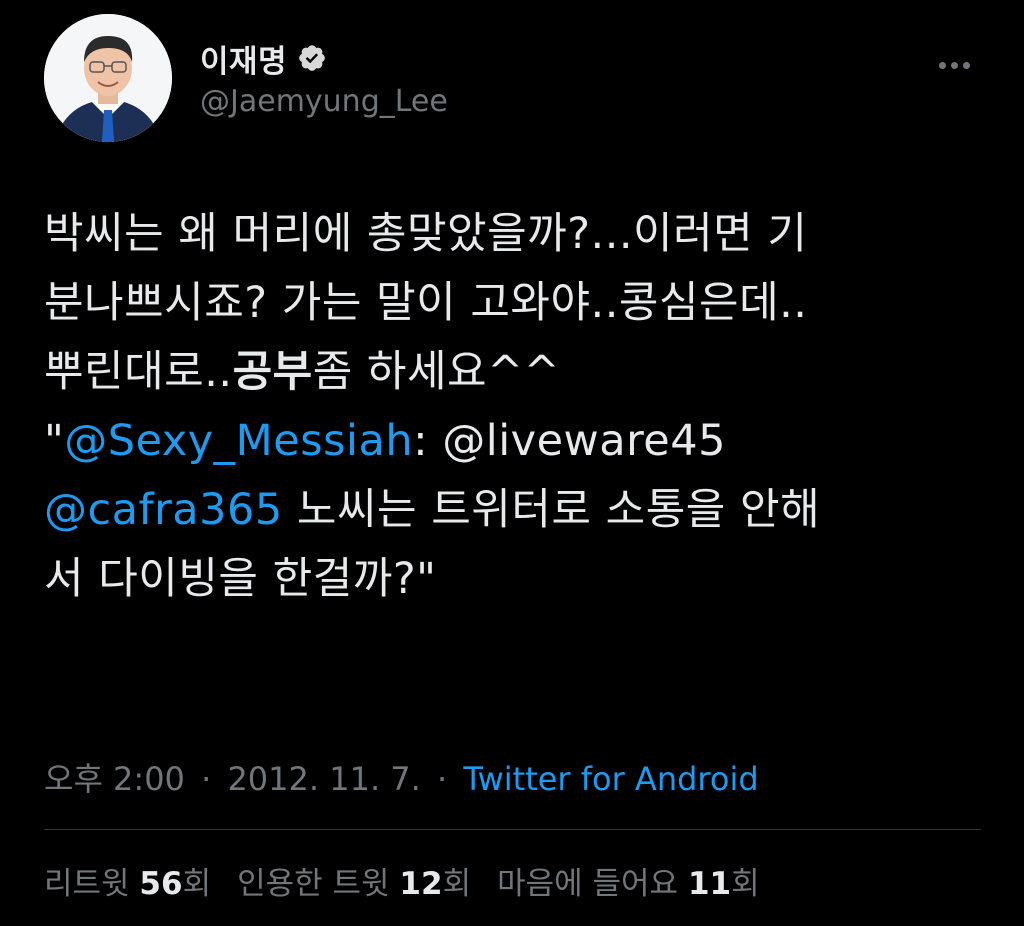 Image resolution: width=1024 pixels, height=926 pixels. I want to click on mention-link: @cafra365, so click(163, 510).